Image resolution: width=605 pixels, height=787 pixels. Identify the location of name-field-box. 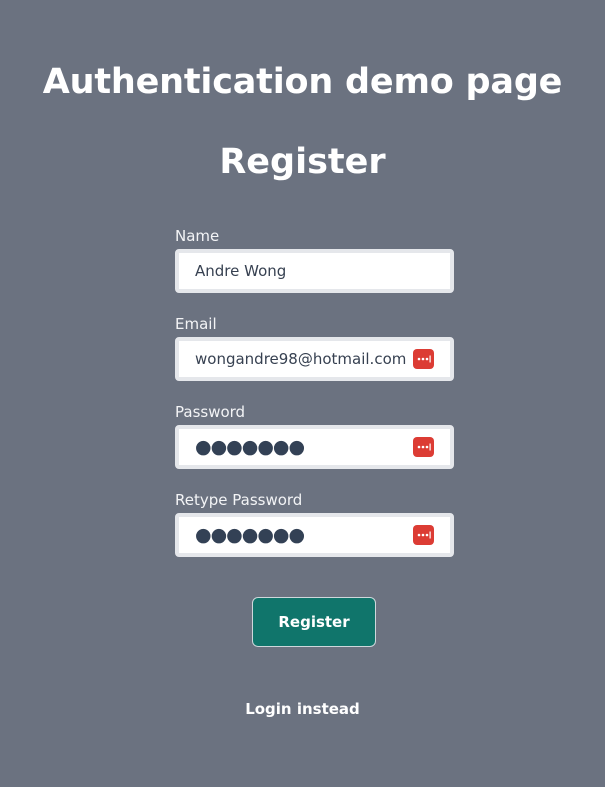
(314, 271).